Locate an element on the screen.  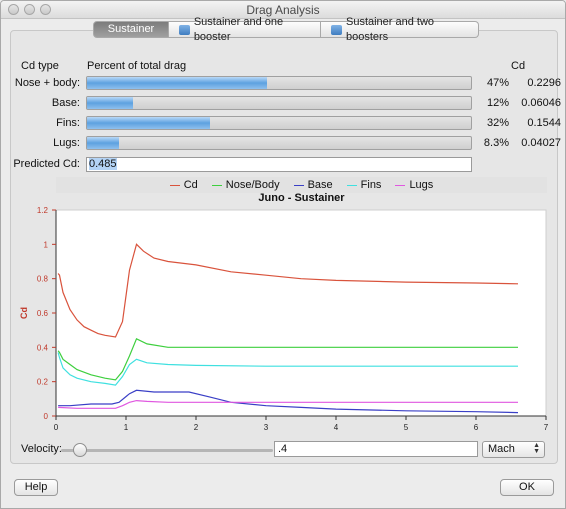
cd-value: 0.1544 is located at coordinates (544, 123).